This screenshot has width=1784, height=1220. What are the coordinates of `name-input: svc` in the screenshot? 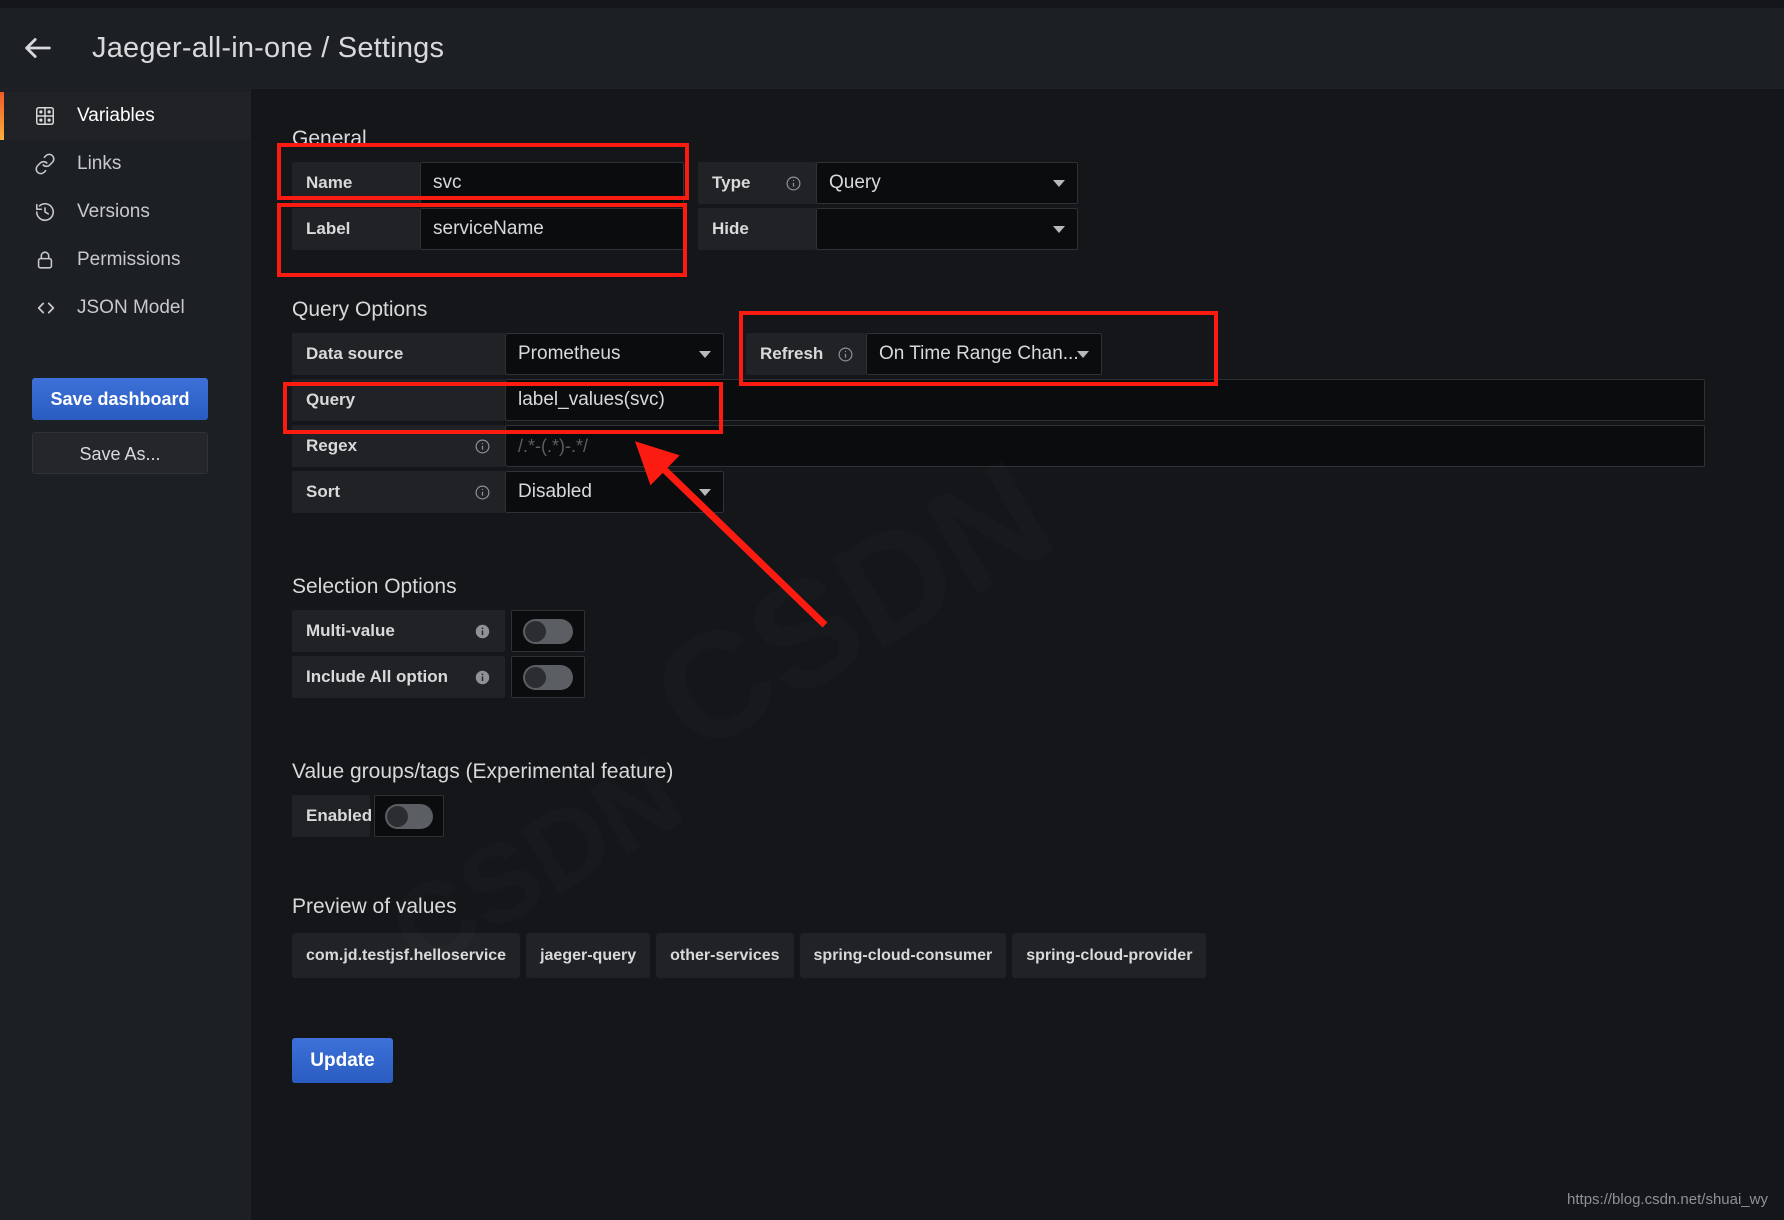 It's located at (552, 183).